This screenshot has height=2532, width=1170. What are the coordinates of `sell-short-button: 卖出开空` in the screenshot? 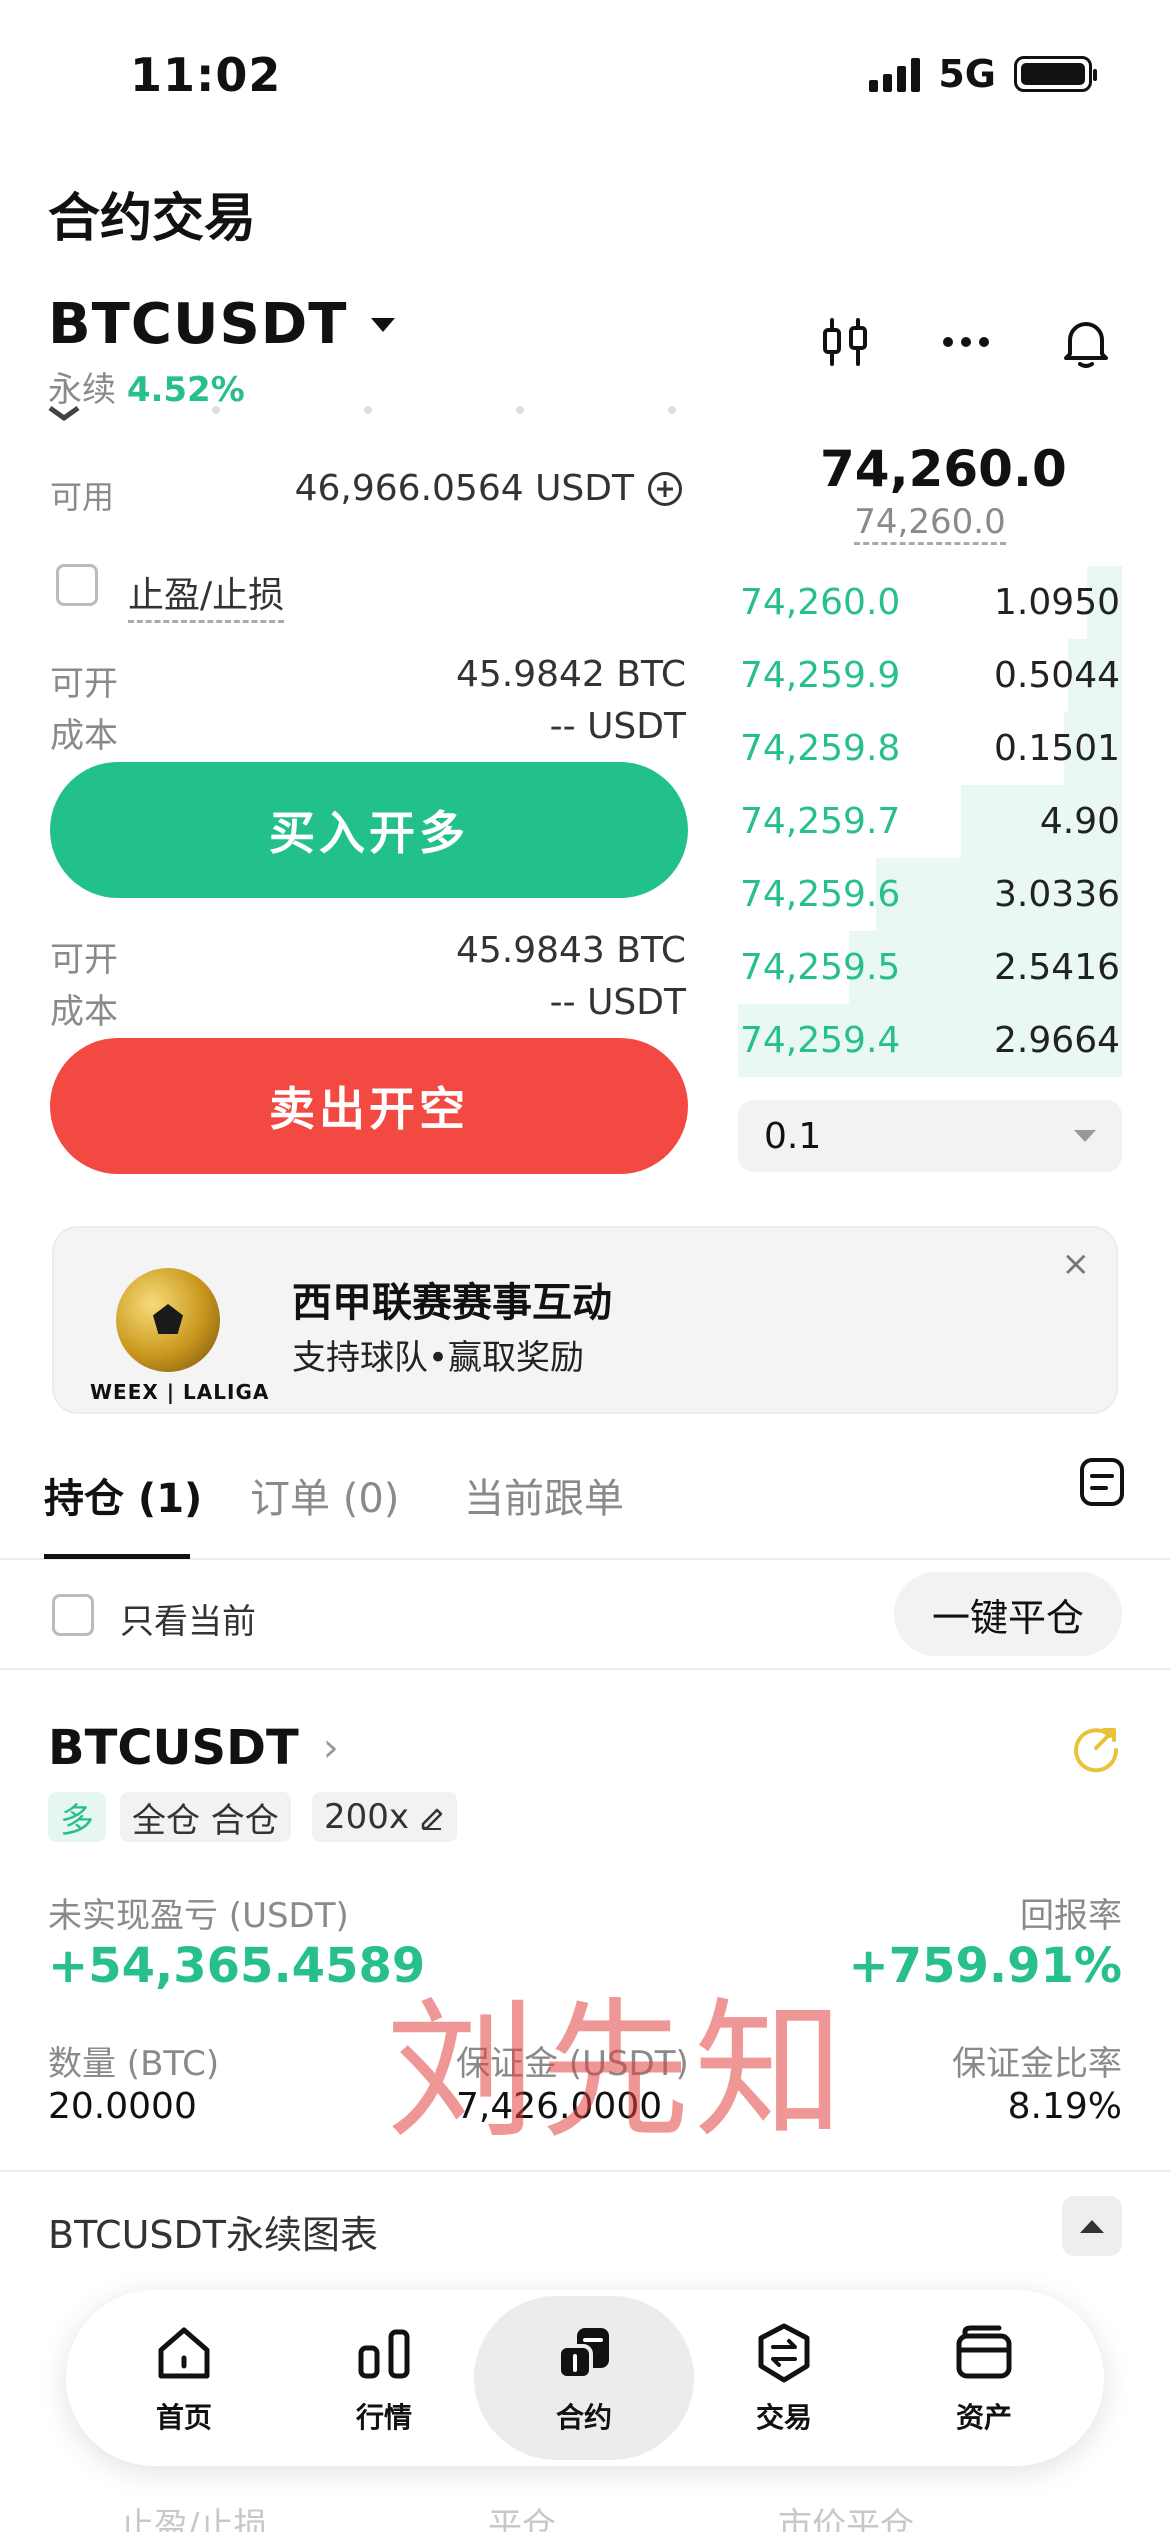 It's located at (369, 1106).